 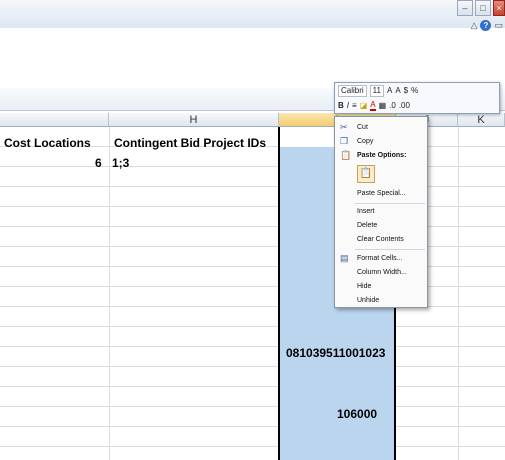 I want to click on align-center-icon: ≡, so click(x=354, y=105).